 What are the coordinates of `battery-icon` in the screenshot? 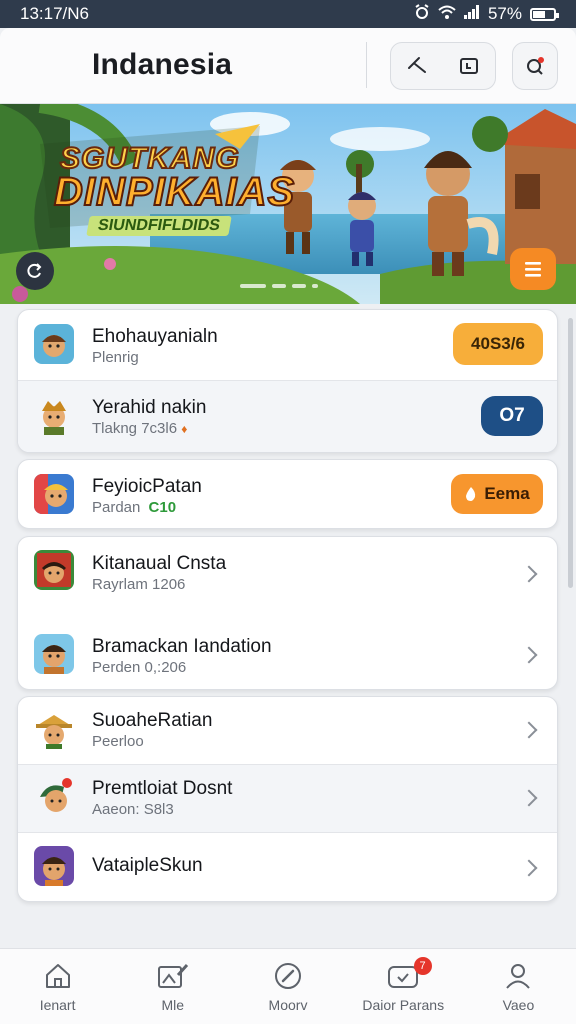 It's located at (544, 14).